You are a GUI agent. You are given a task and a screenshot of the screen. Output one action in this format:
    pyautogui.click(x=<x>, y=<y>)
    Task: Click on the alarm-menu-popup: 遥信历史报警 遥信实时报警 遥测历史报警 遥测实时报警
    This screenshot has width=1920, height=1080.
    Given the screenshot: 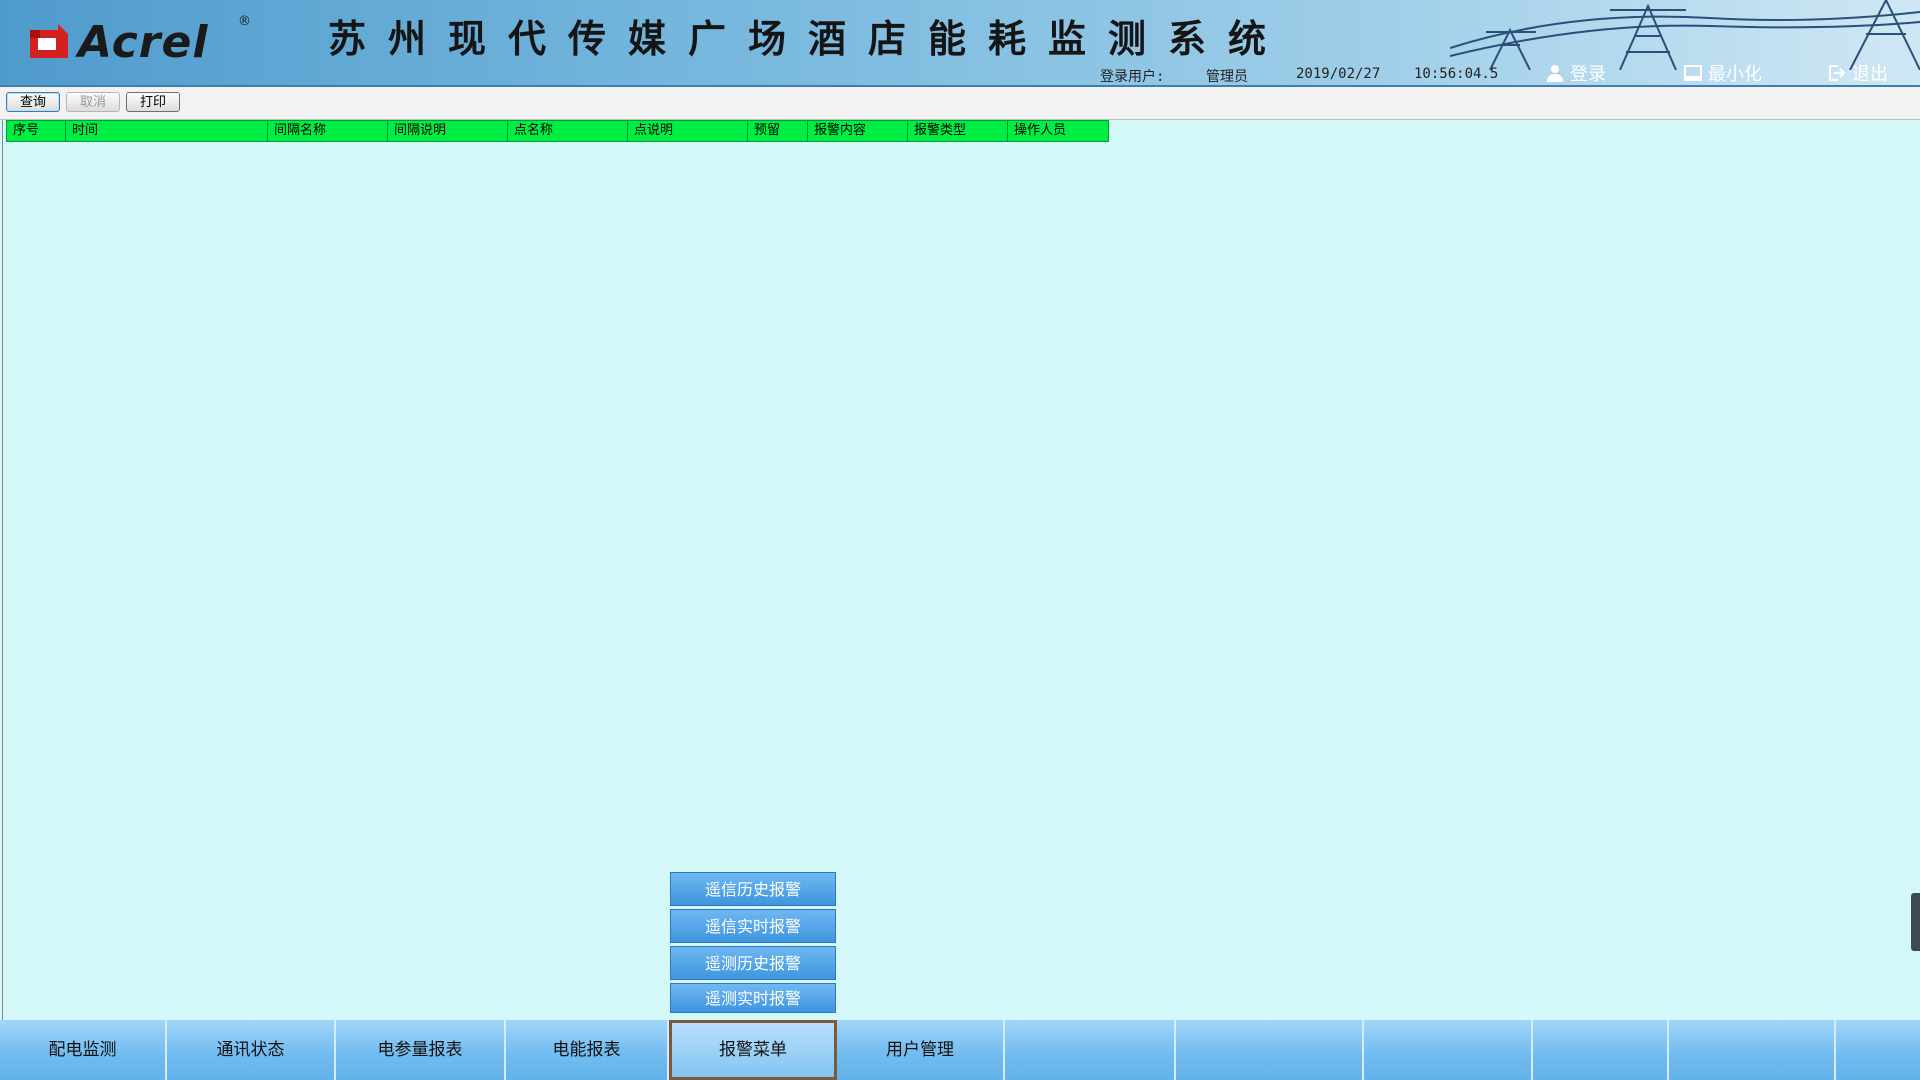 What is the action you would take?
    pyautogui.click(x=753, y=944)
    